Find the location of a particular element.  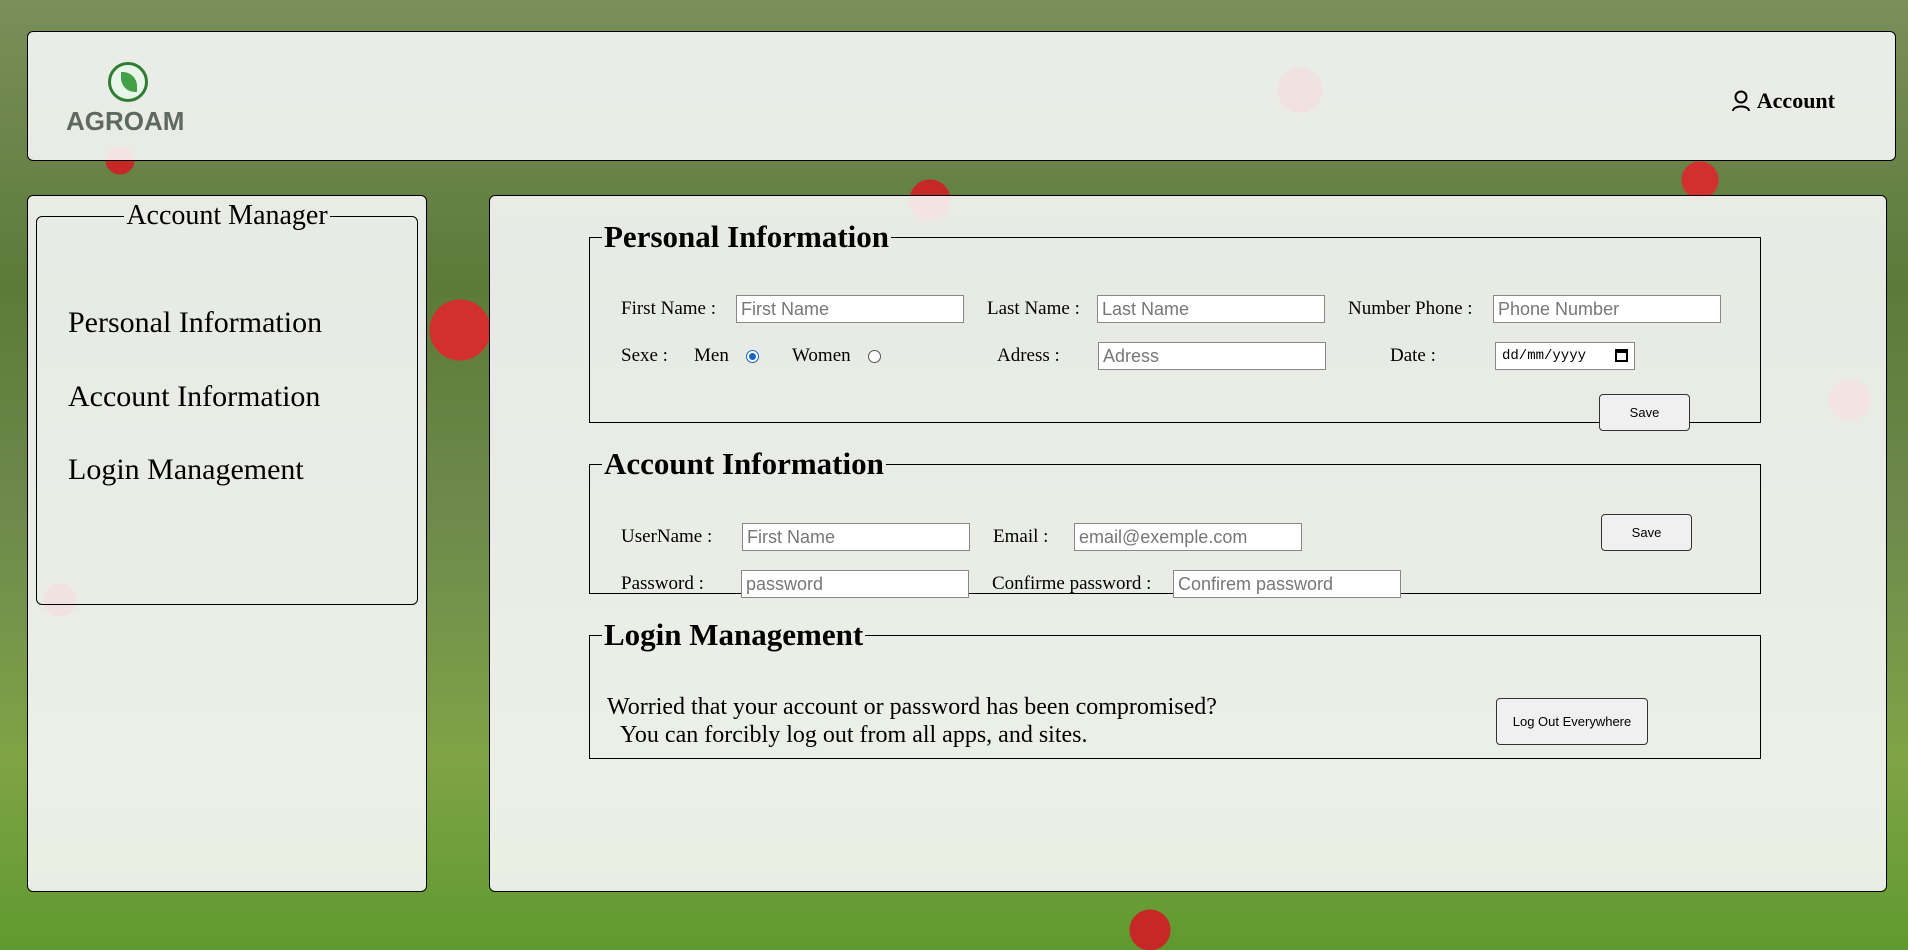

calendar-icon is located at coordinates (1621, 355).